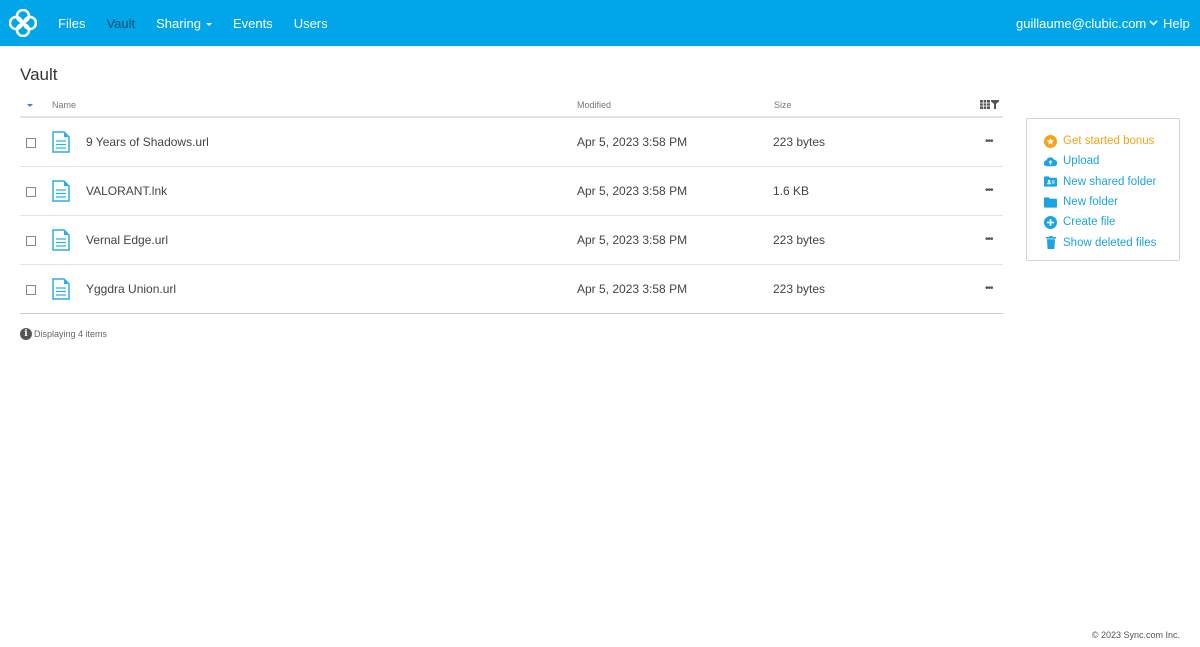  I want to click on main-nav: Files Vault Sharing Events Users, so click(203, 23).